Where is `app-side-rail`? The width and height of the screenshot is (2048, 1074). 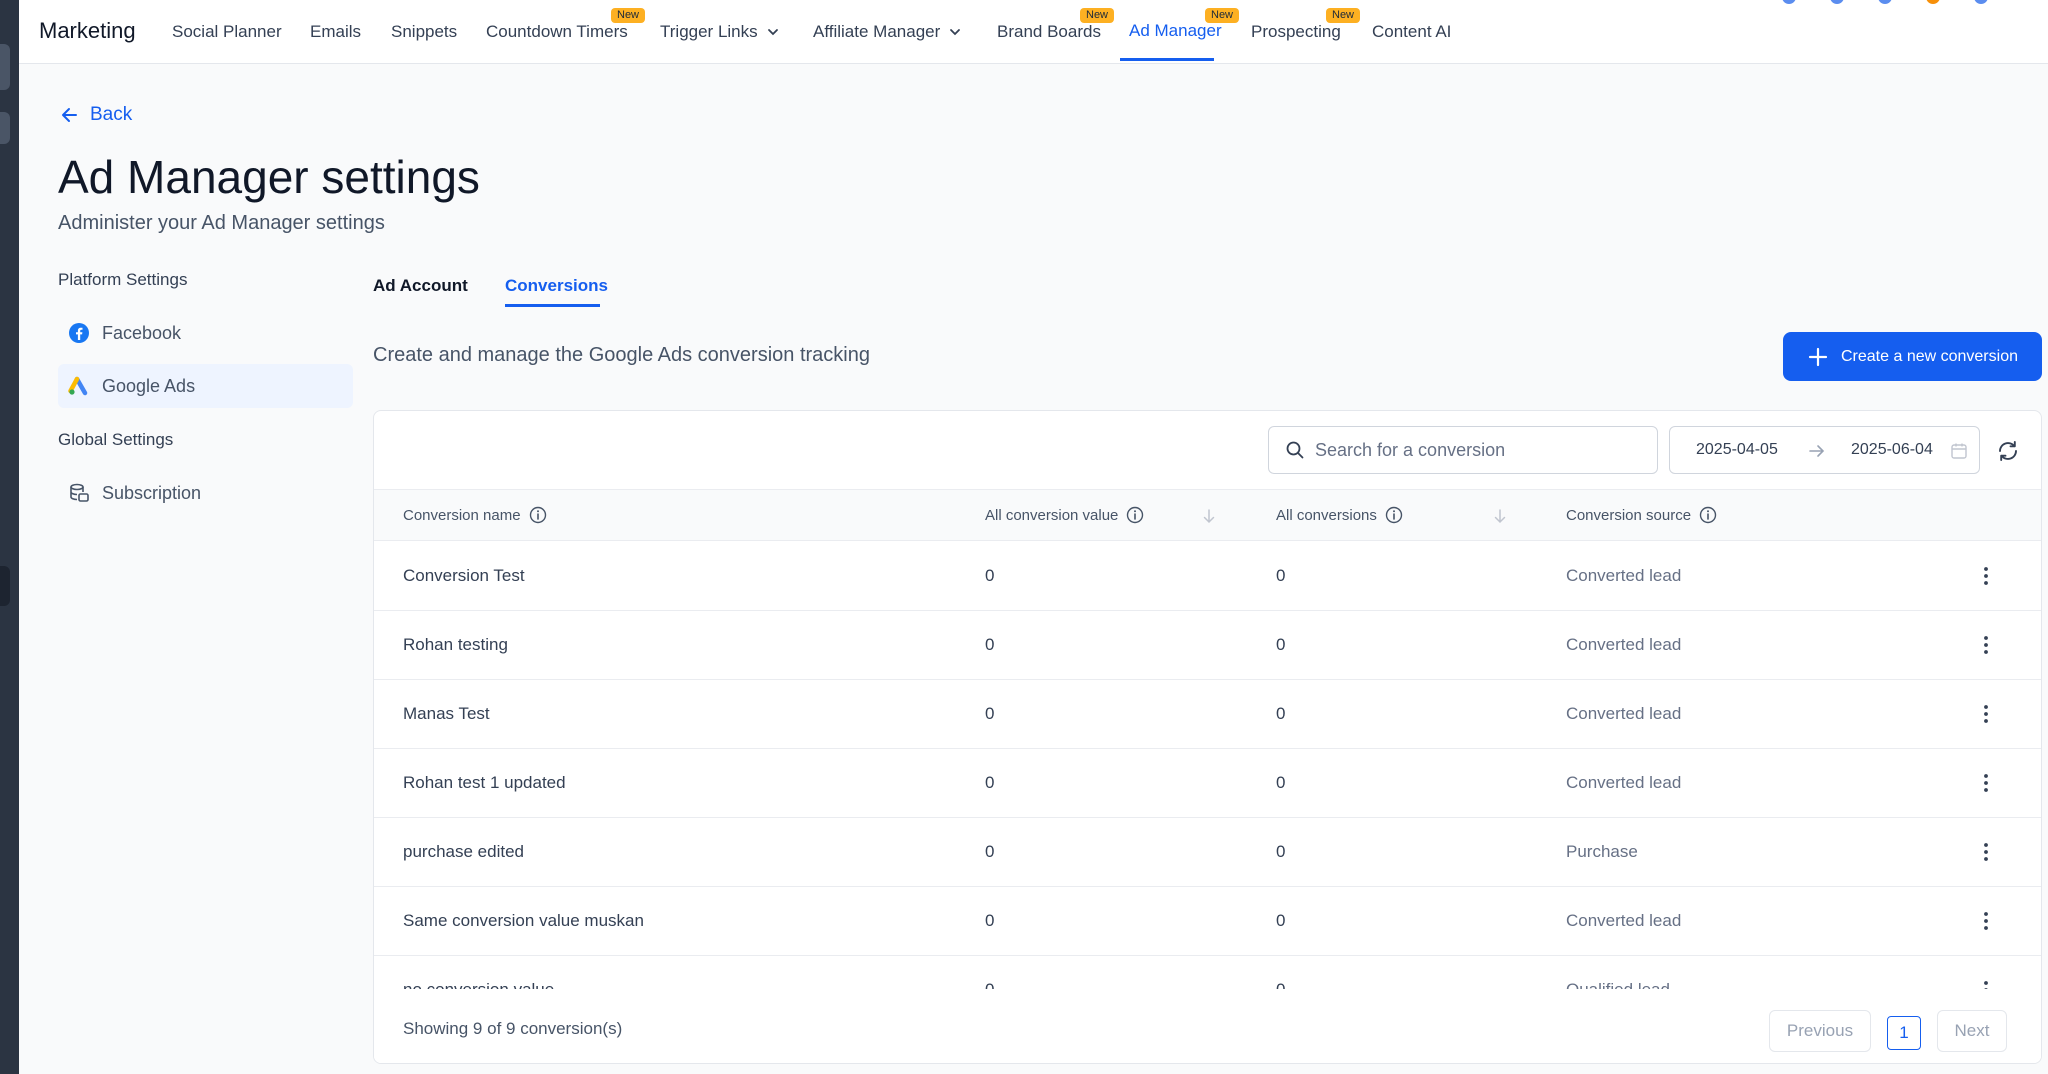
app-side-rail is located at coordinates (9, 537).